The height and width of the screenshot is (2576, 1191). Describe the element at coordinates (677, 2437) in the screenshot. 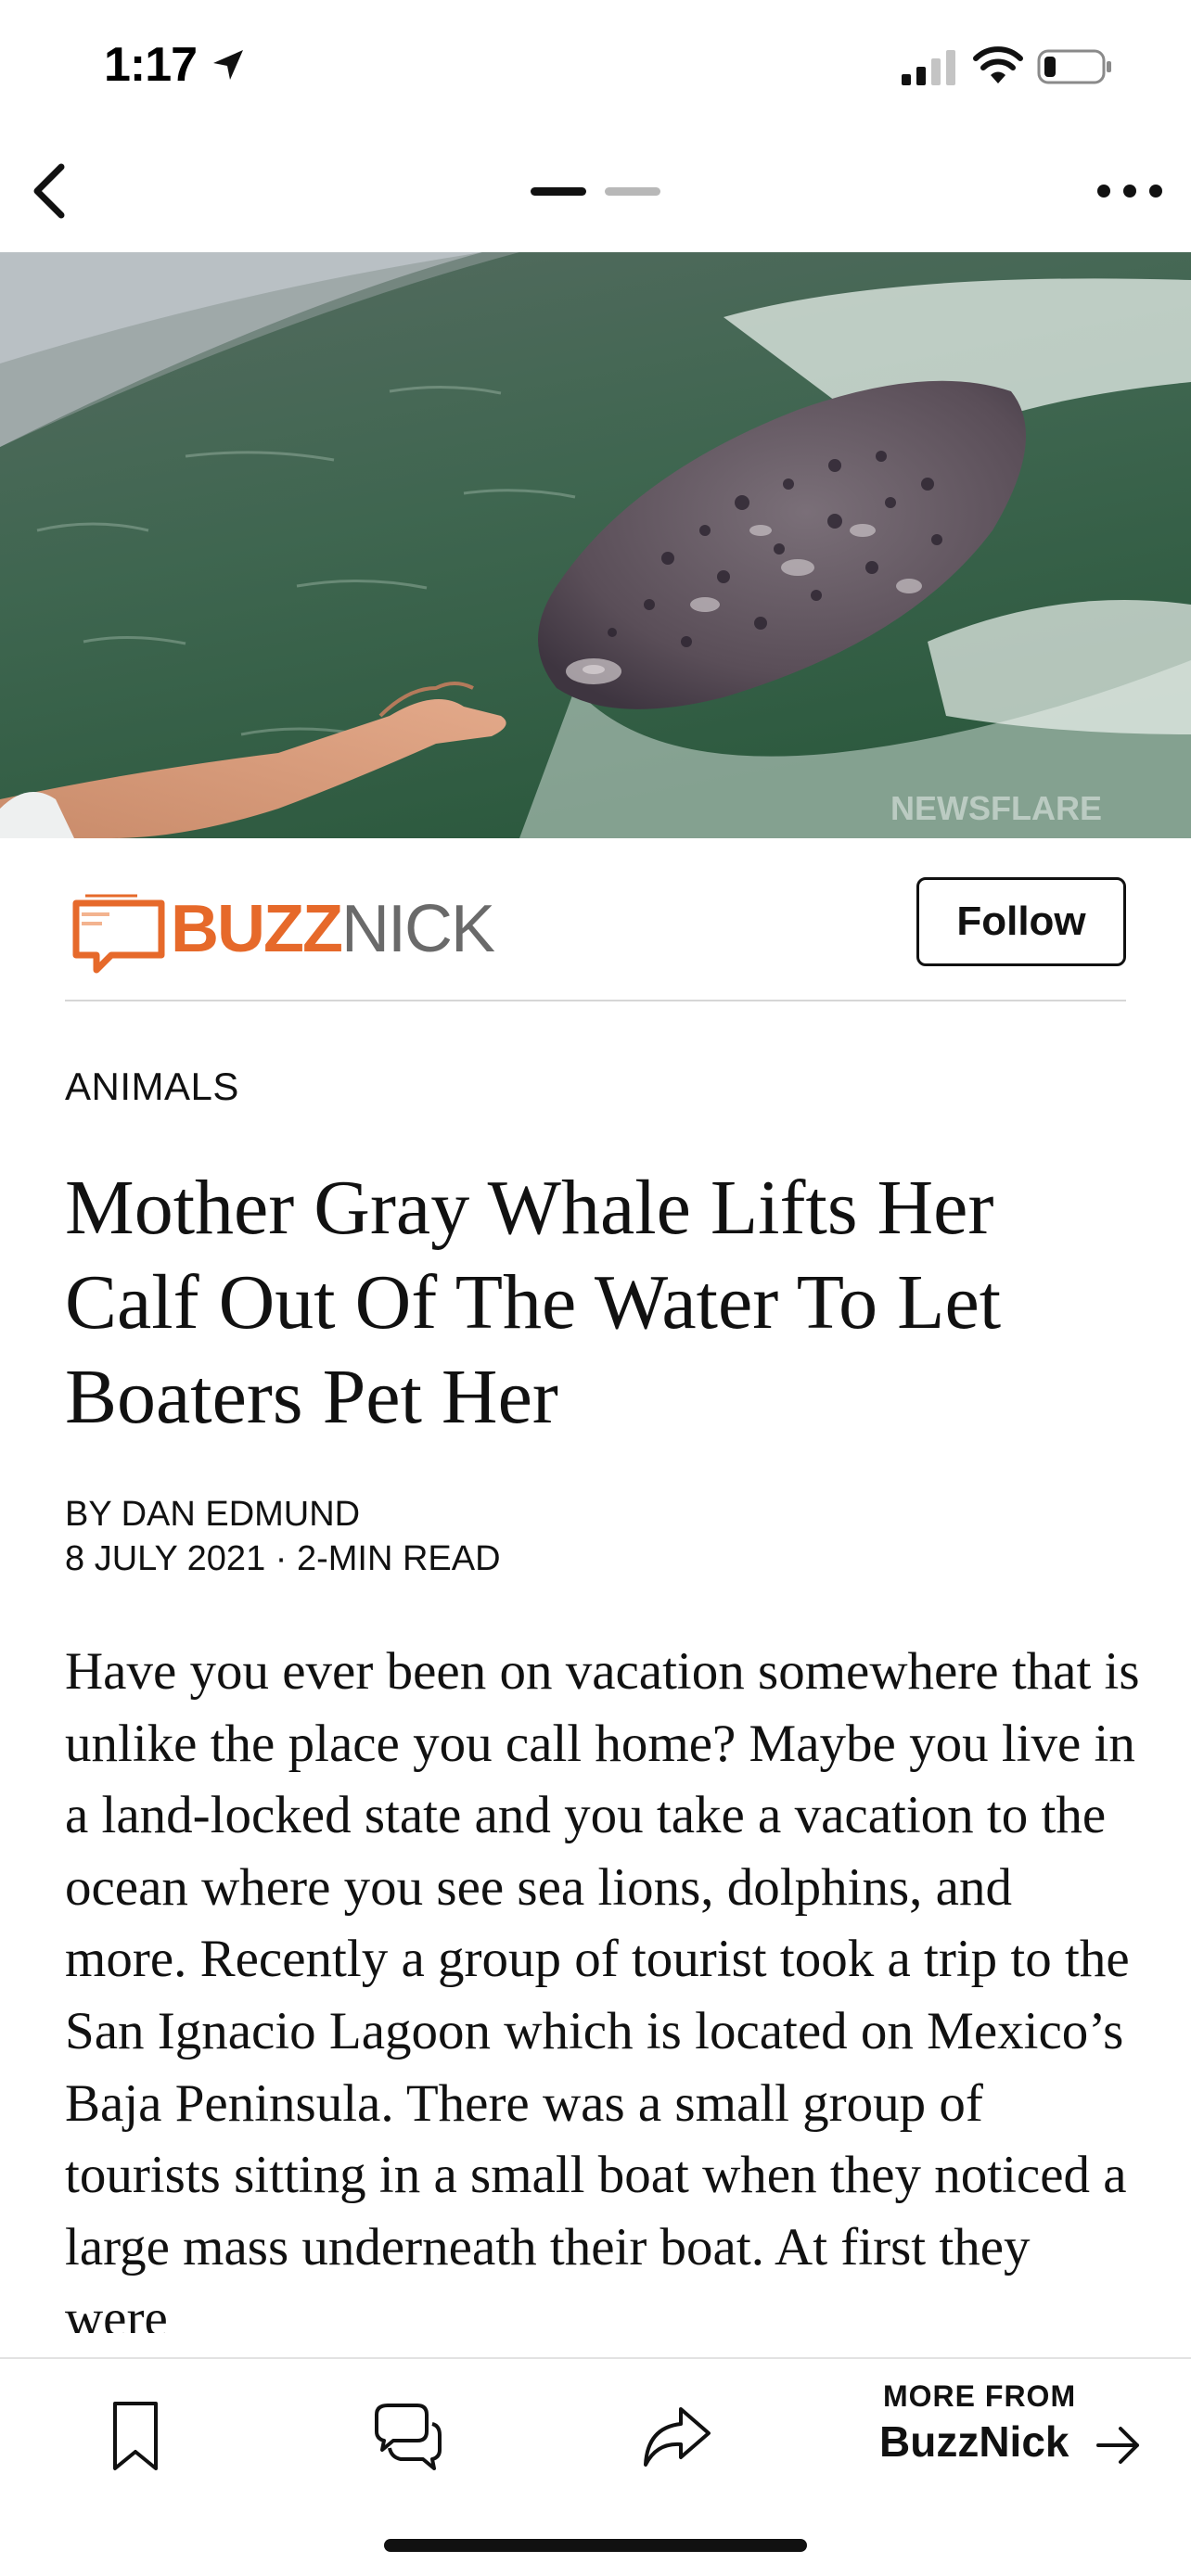

I see `share-icon` at that location.